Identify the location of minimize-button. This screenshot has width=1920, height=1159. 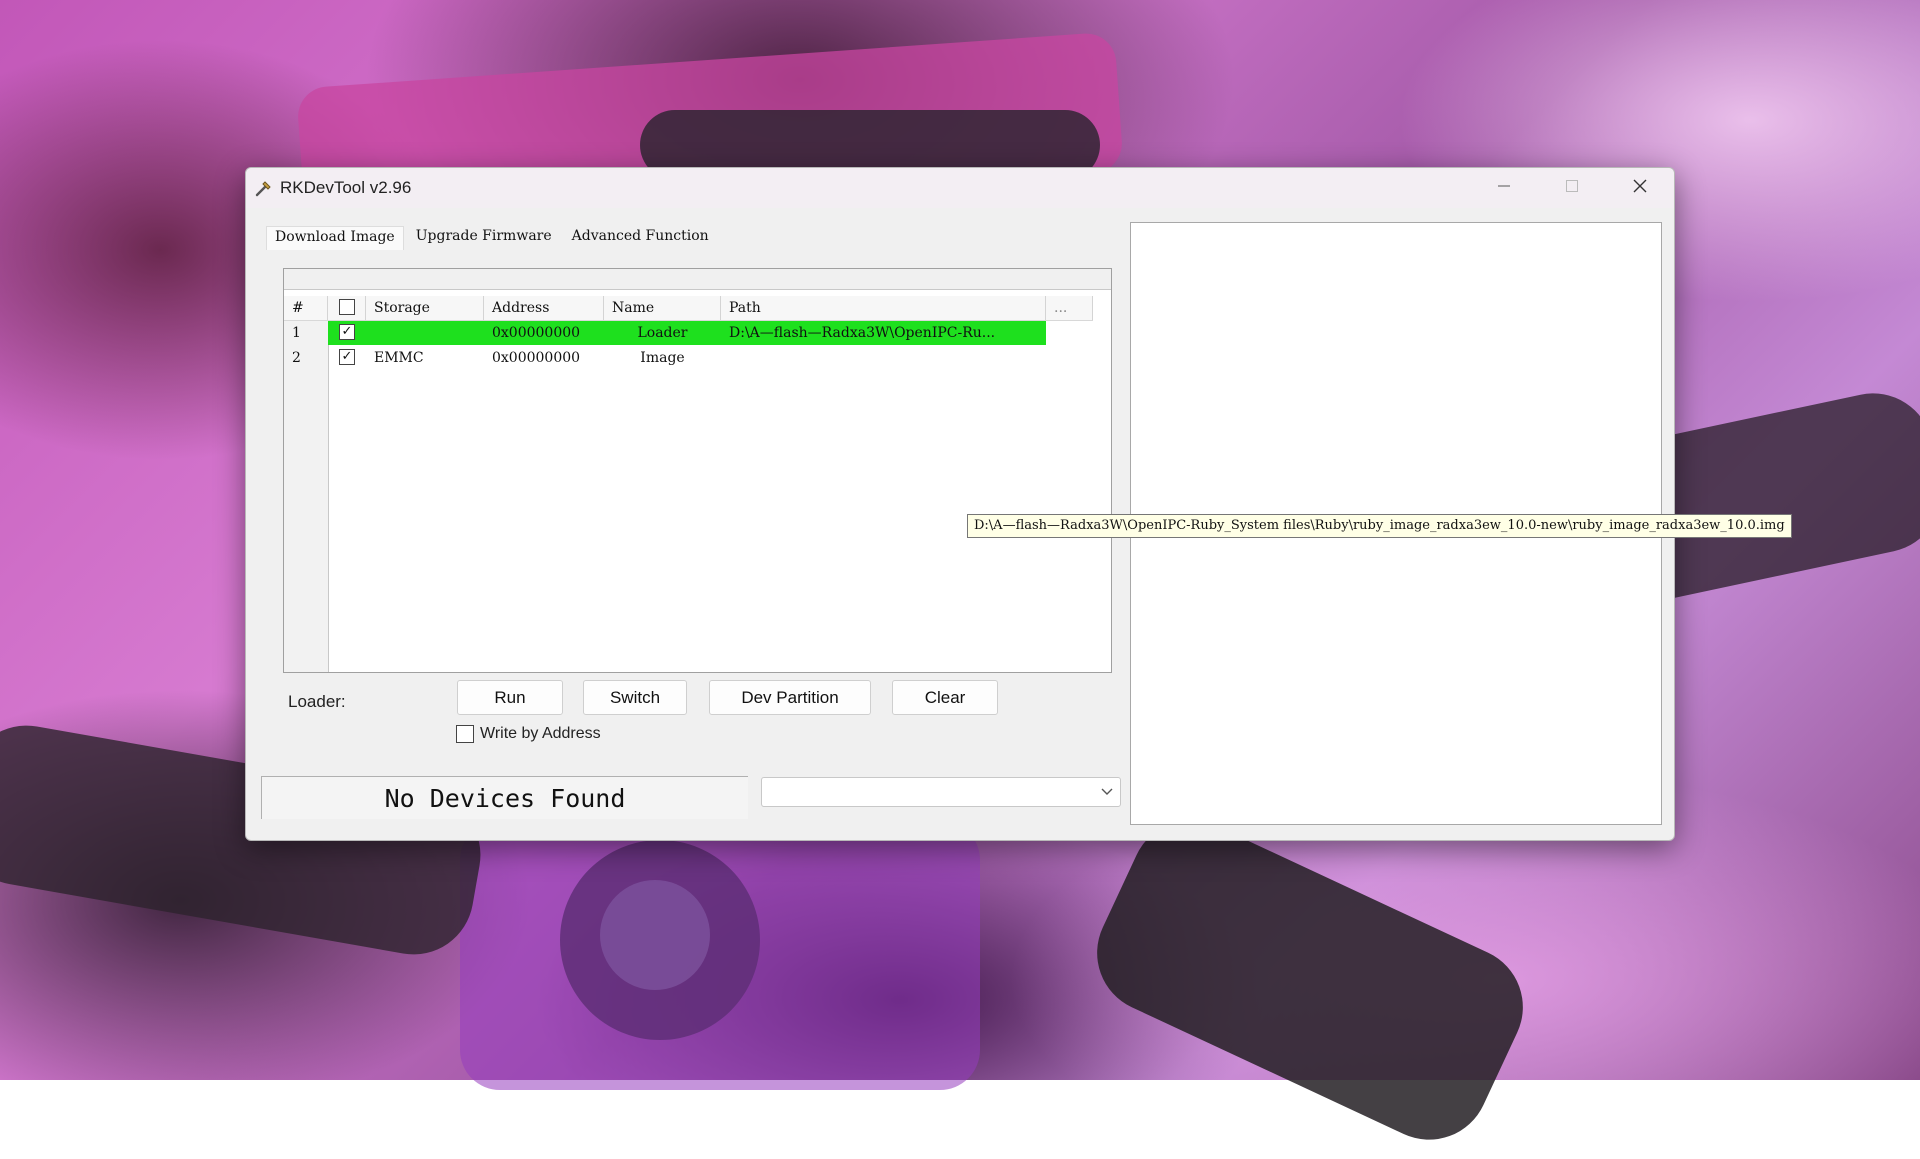
(1504, 188).